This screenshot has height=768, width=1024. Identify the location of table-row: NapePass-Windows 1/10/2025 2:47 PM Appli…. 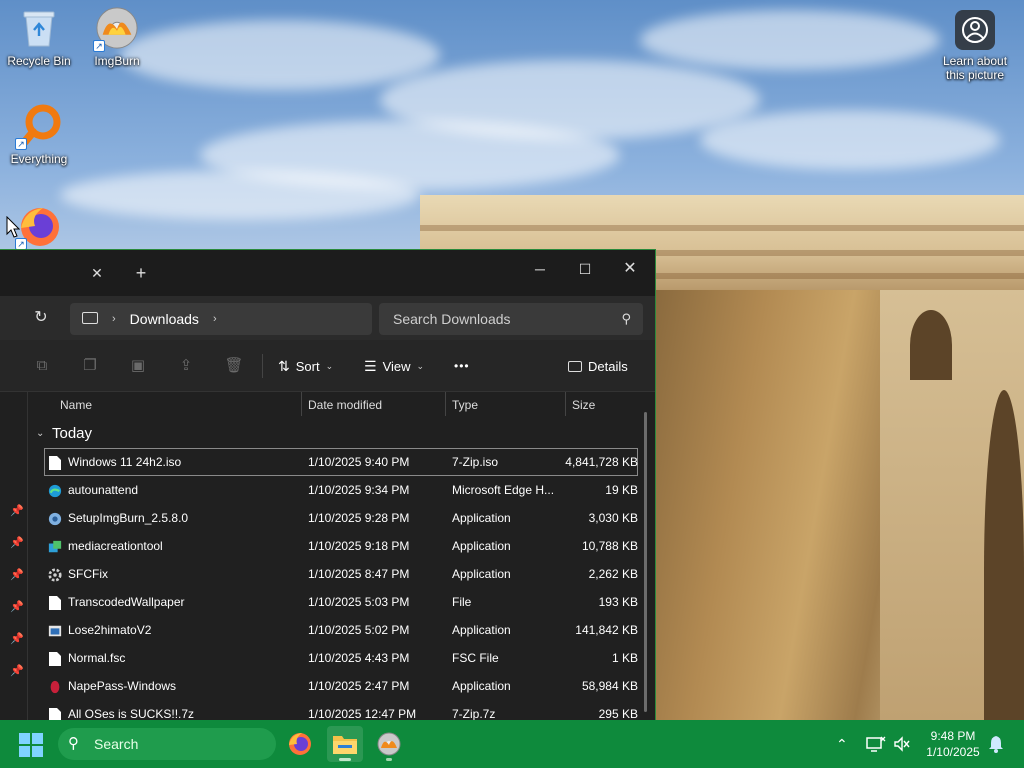
(338, 686).